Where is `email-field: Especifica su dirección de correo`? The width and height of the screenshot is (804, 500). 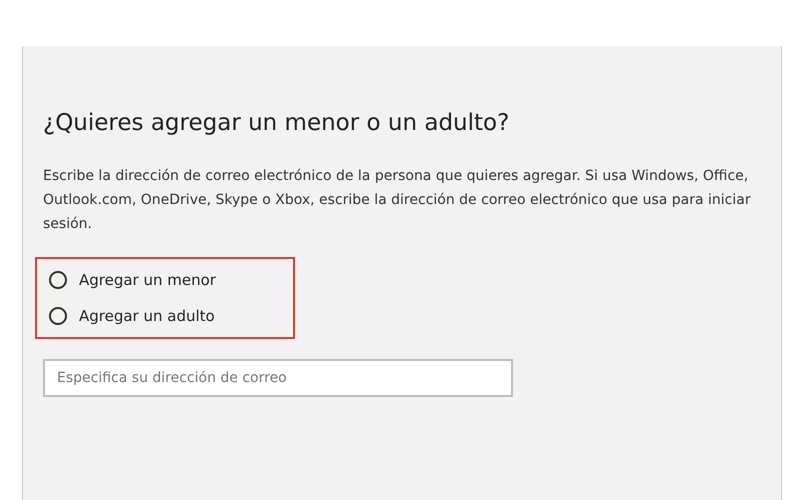
email-field: Especifica su dirección de correo is located at coordinates (278, 378).